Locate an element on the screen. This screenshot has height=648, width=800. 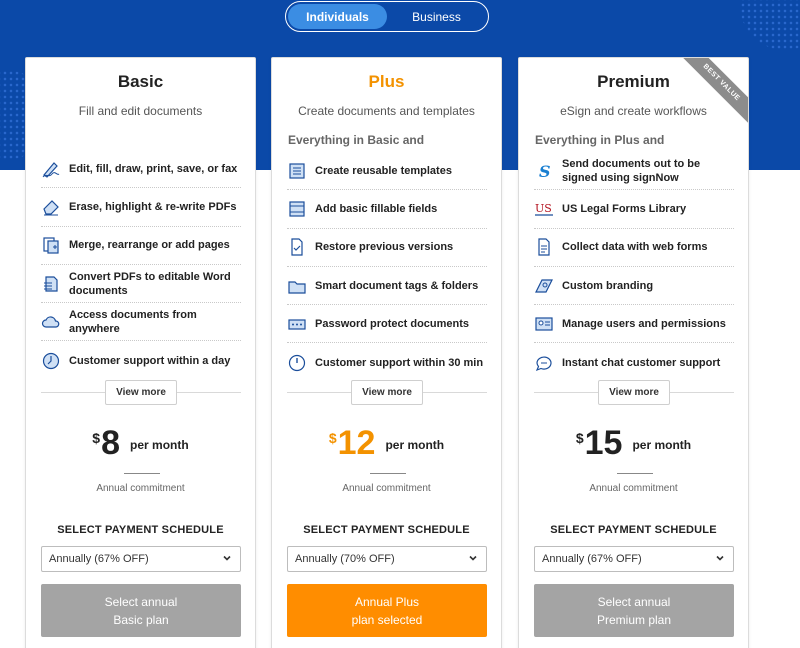
cta-line-1: Annual Plus is located at coordinates (387, 601).